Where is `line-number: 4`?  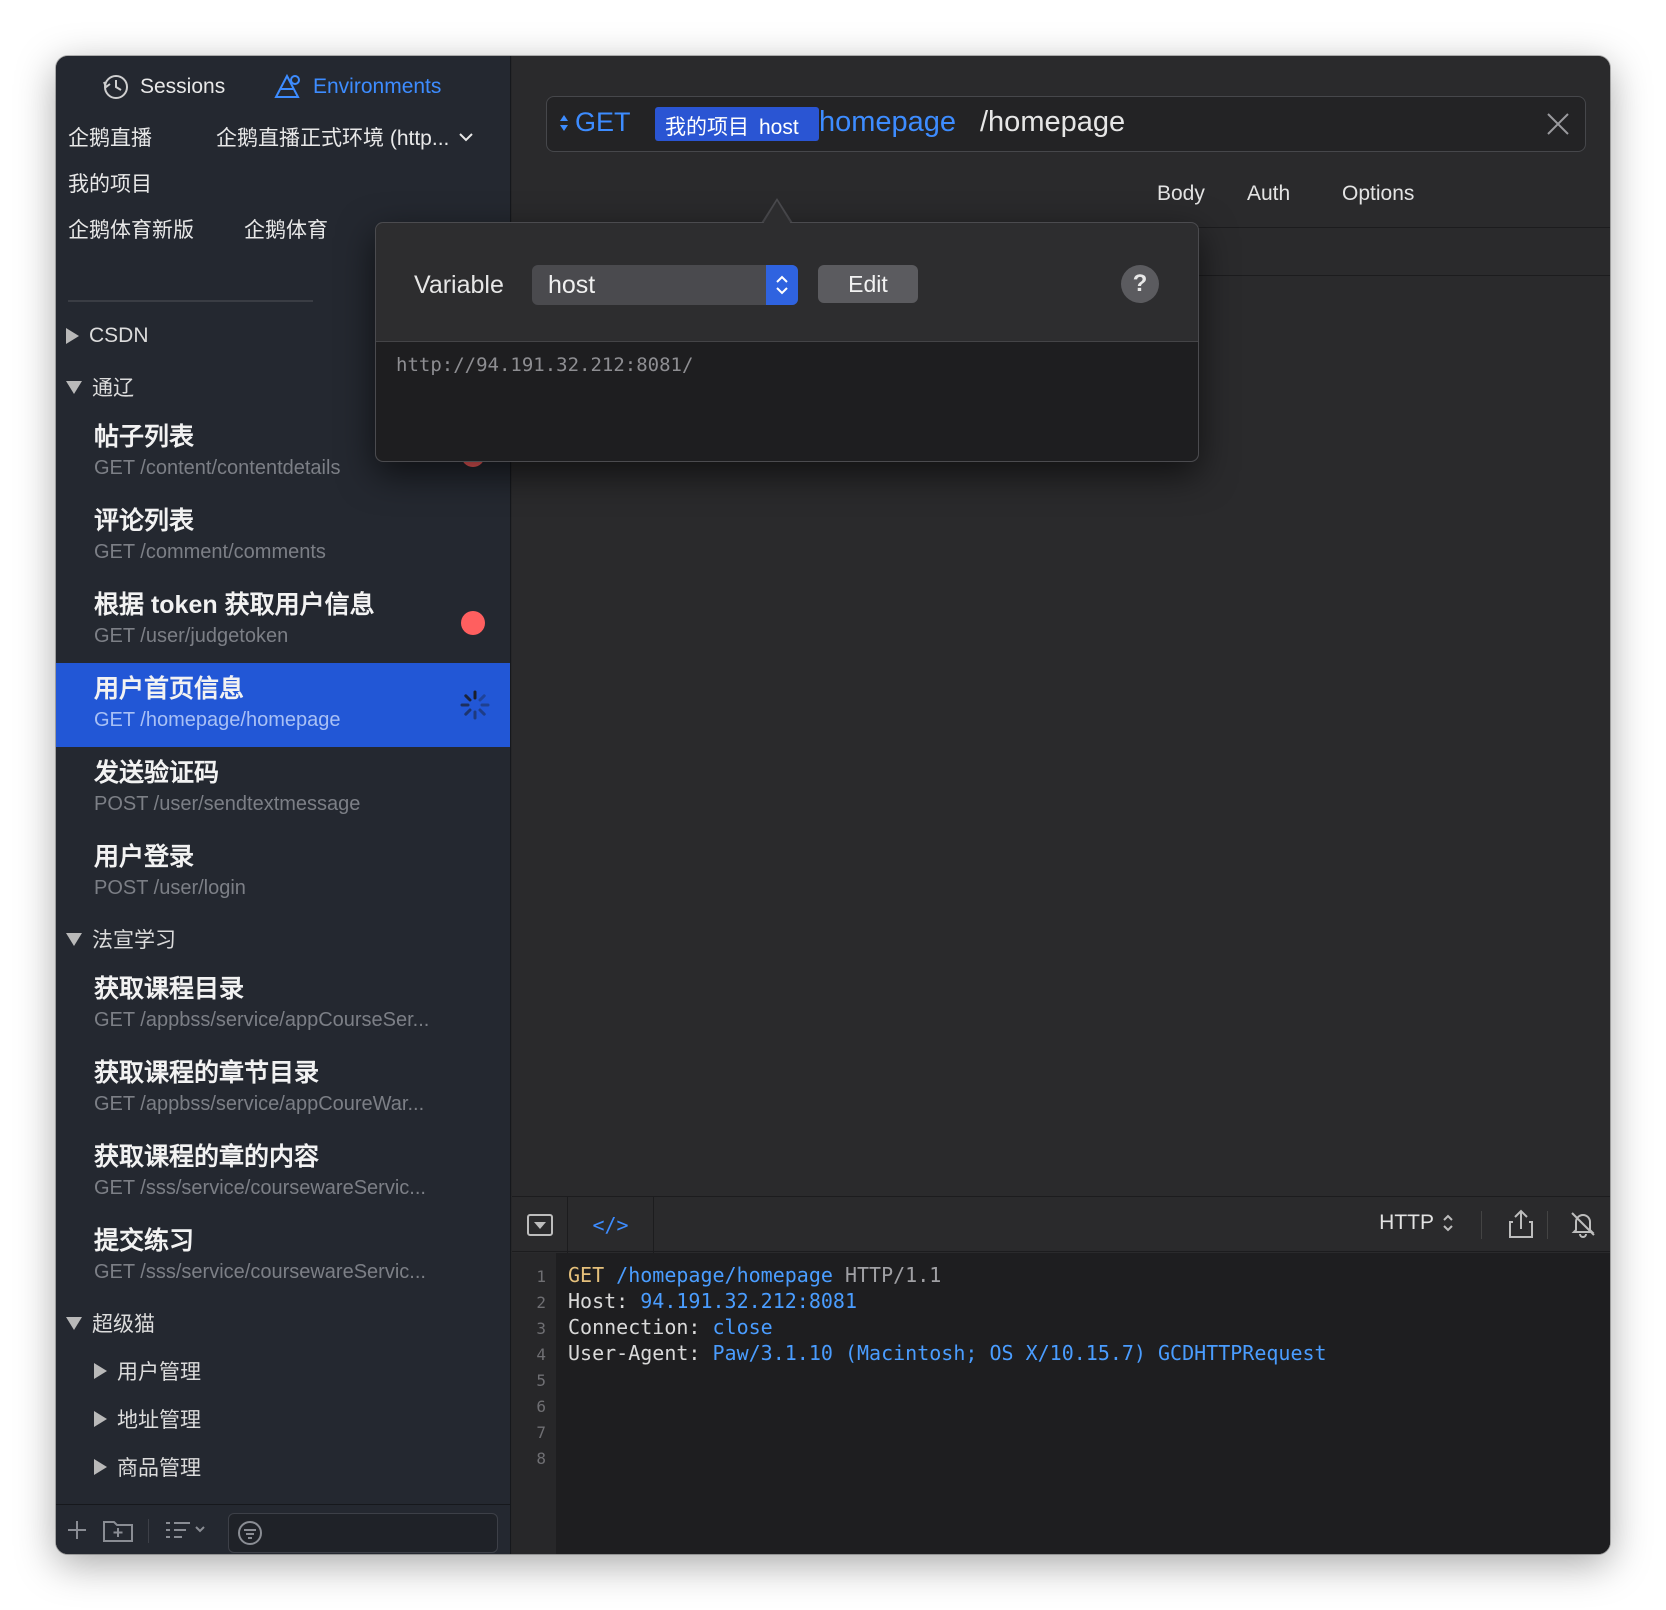
line-number: 4 is located at coordinates (541, 1354).